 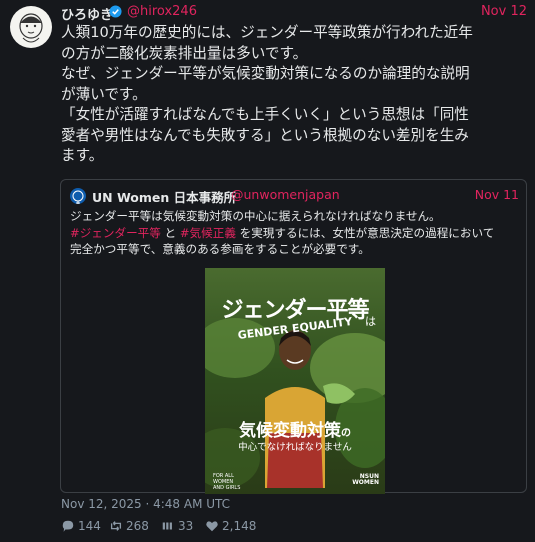 I want to click on tweet-date: Nov 12, so click(x=504, y=11).